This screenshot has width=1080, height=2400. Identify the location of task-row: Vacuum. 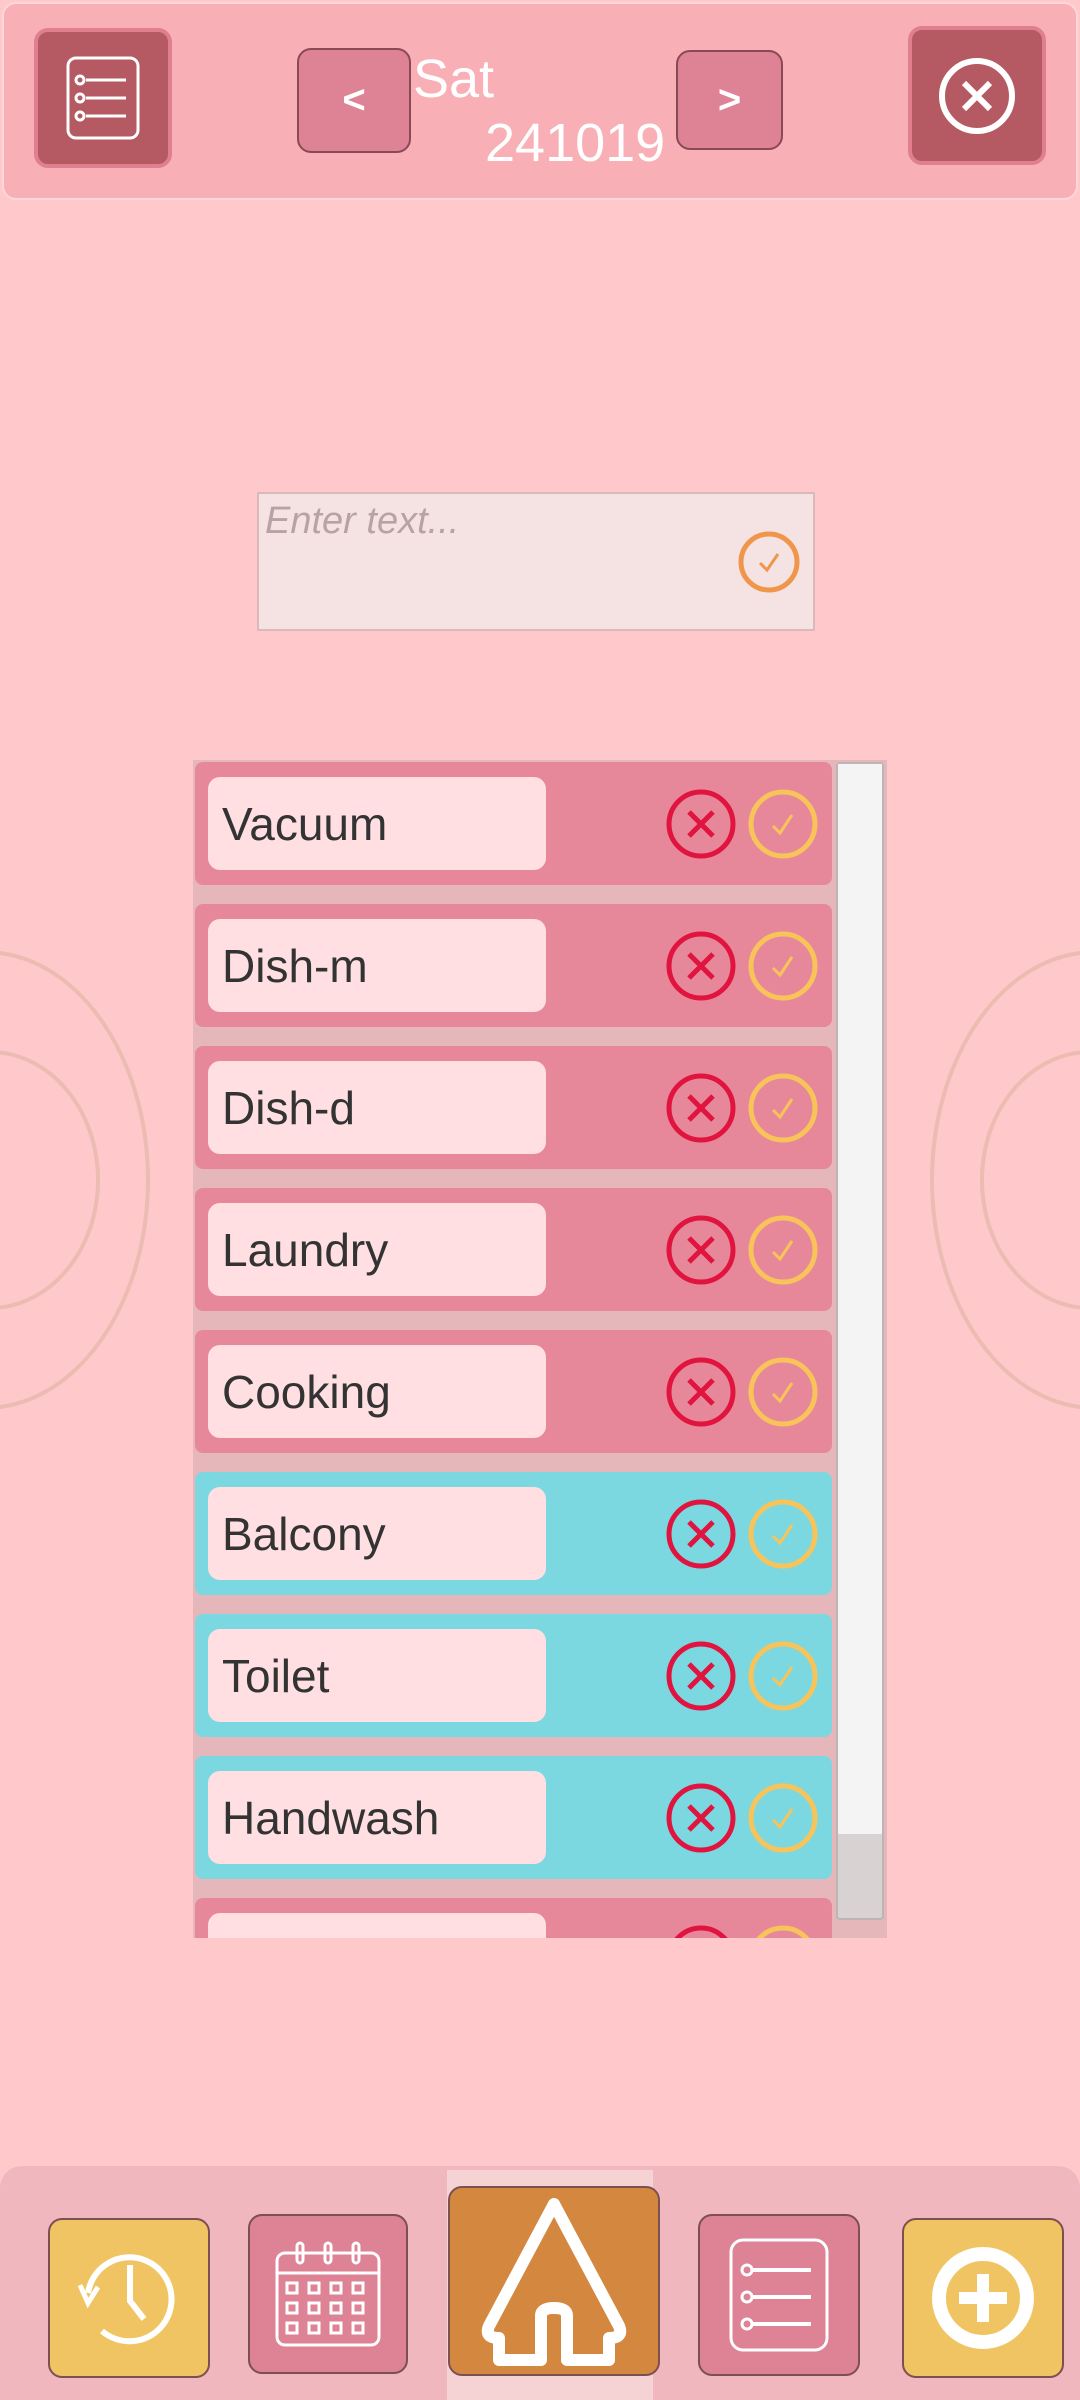
(513, 823).